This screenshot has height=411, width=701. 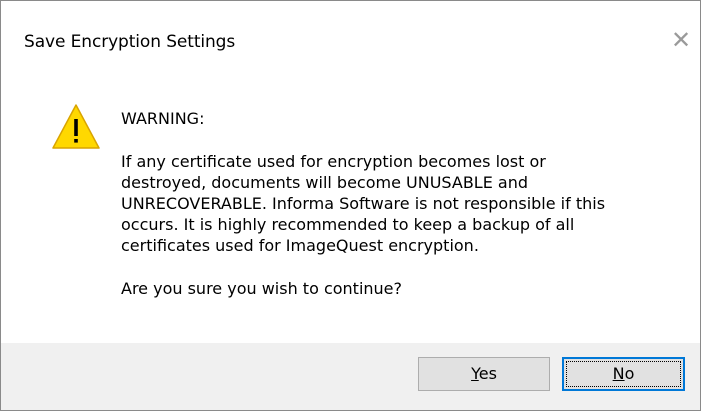 What do you see at coordinates (681, 40) in the screenshot?
I see `close-icon: ✕` at bounding box center [681, 40].